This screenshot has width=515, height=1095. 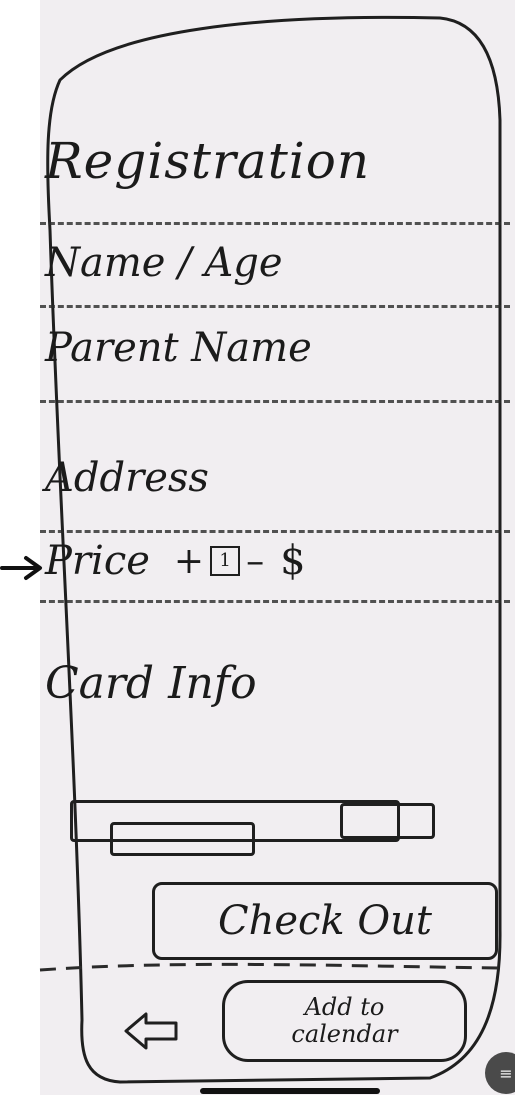 I want to click on price-value: $, so click(x=293, y=561).